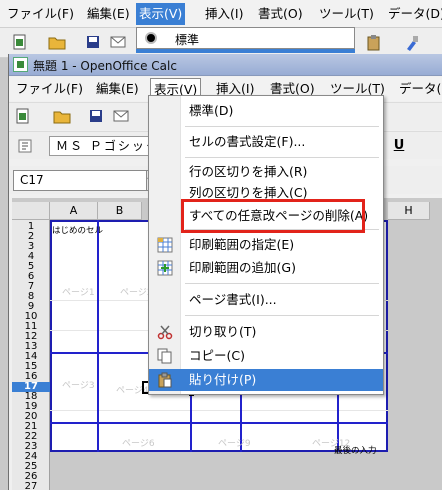  Describe the element at coordinates (49, 89) in the screenshot. I see `menu-file: ファイル(F)` at that location.